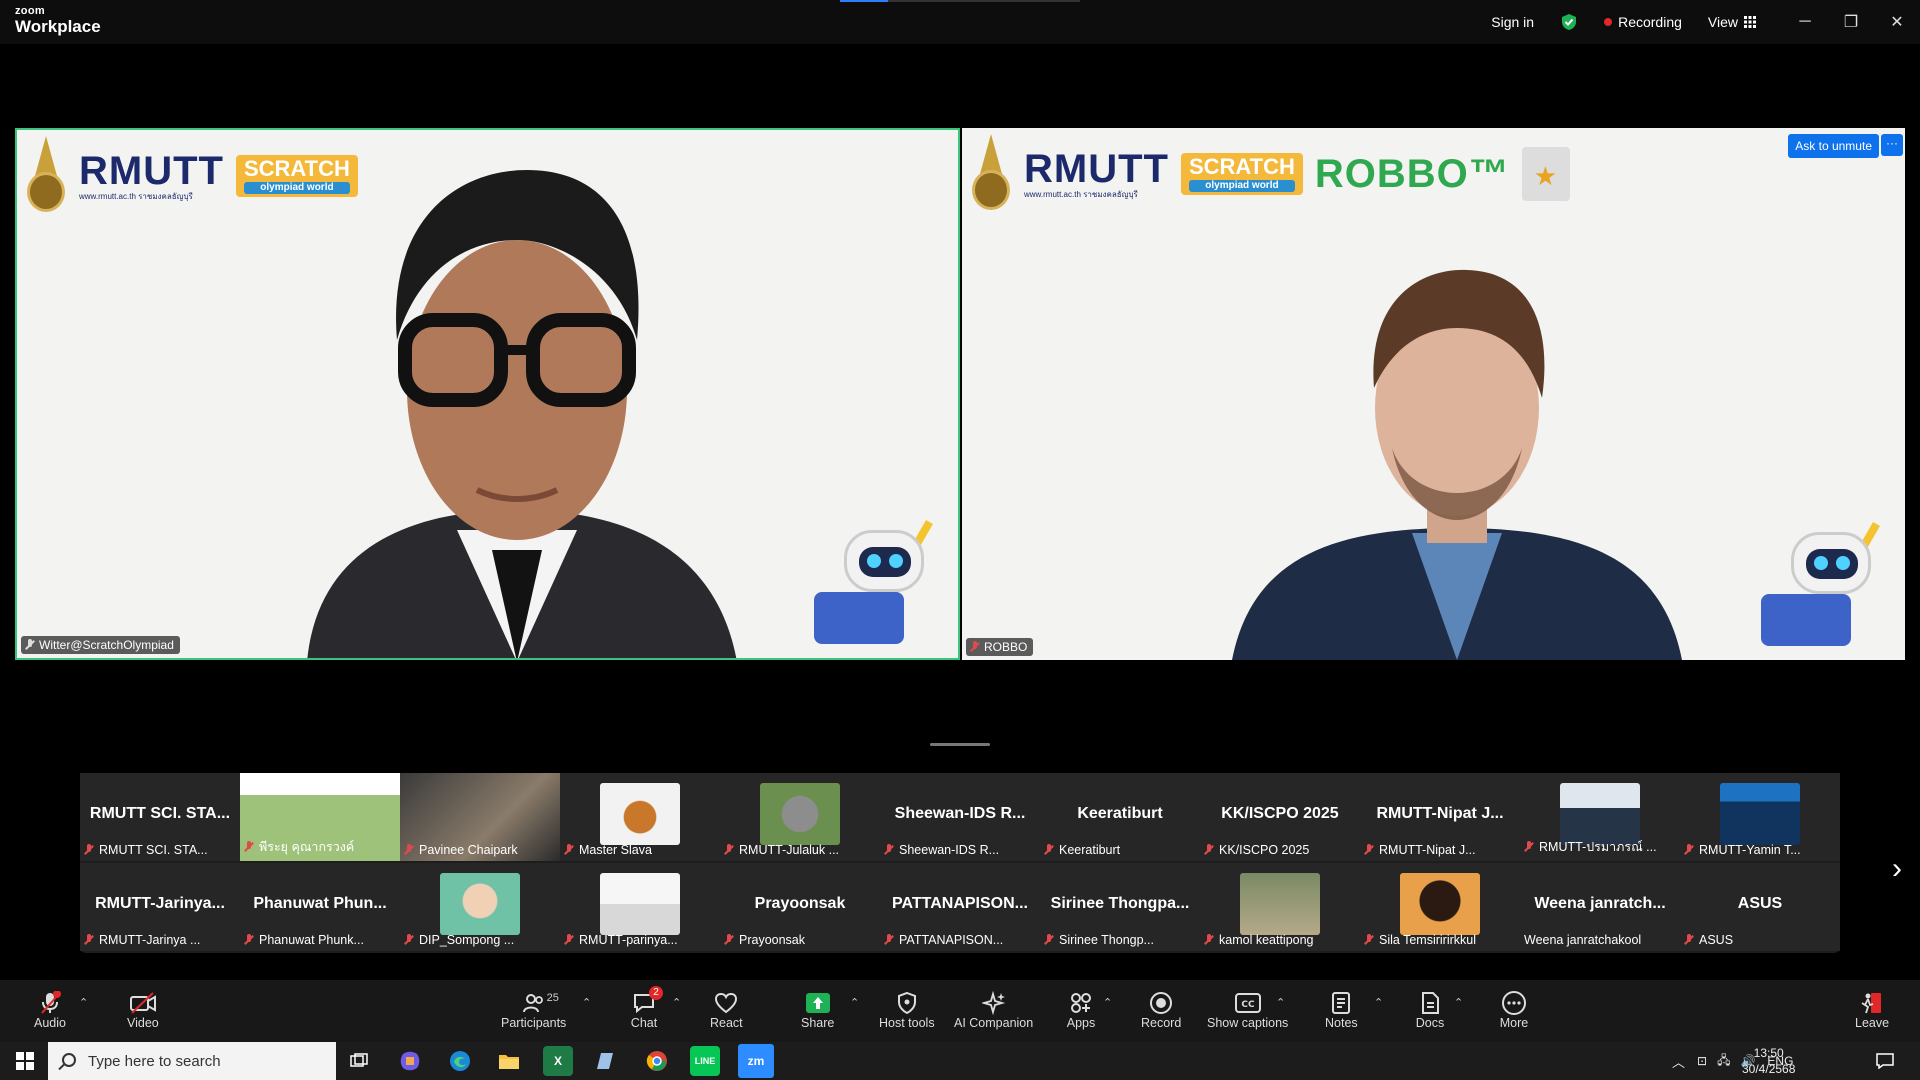 The height and width of the screenshot is (1080, 1920). What do you see at coordinates (1280, 813) in the screenshot?
I see `participant-display-name: KK/ISCPO 2025` at bounding box center [1280, 813].